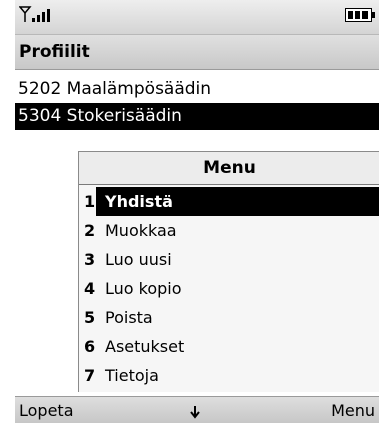  What do you see at coordinates (90, 346) in the screenshot?
I see `menu-item-number: 6` at bounding box center [90, 346].